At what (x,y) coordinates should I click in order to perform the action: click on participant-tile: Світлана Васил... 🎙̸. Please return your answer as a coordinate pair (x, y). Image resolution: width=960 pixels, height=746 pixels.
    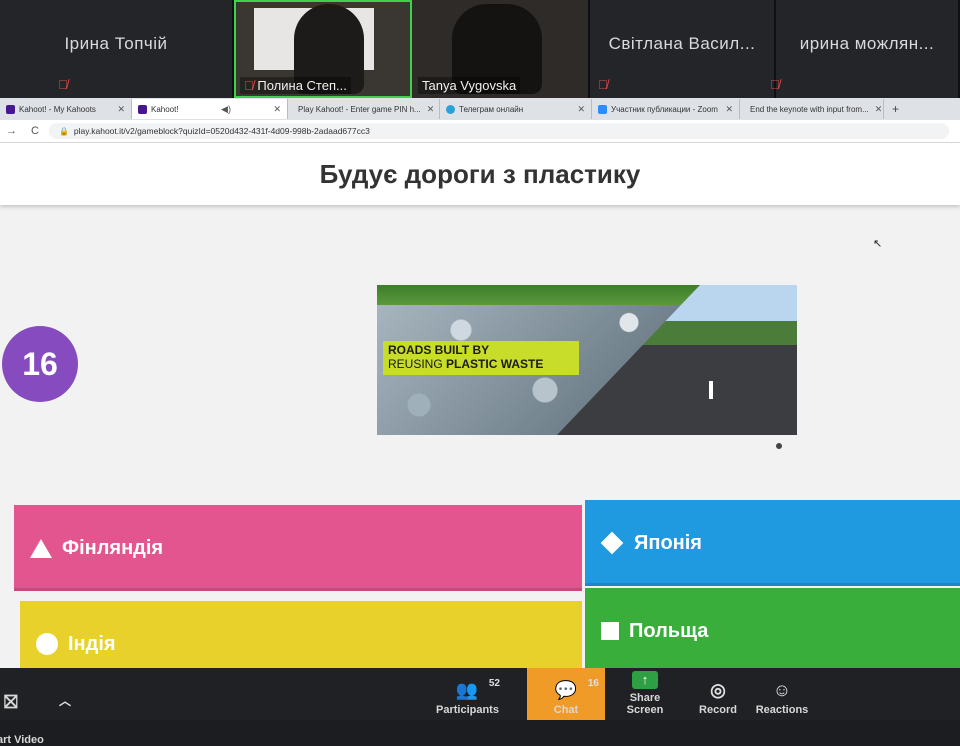
    Looking at the image, I should click on (683, 49).